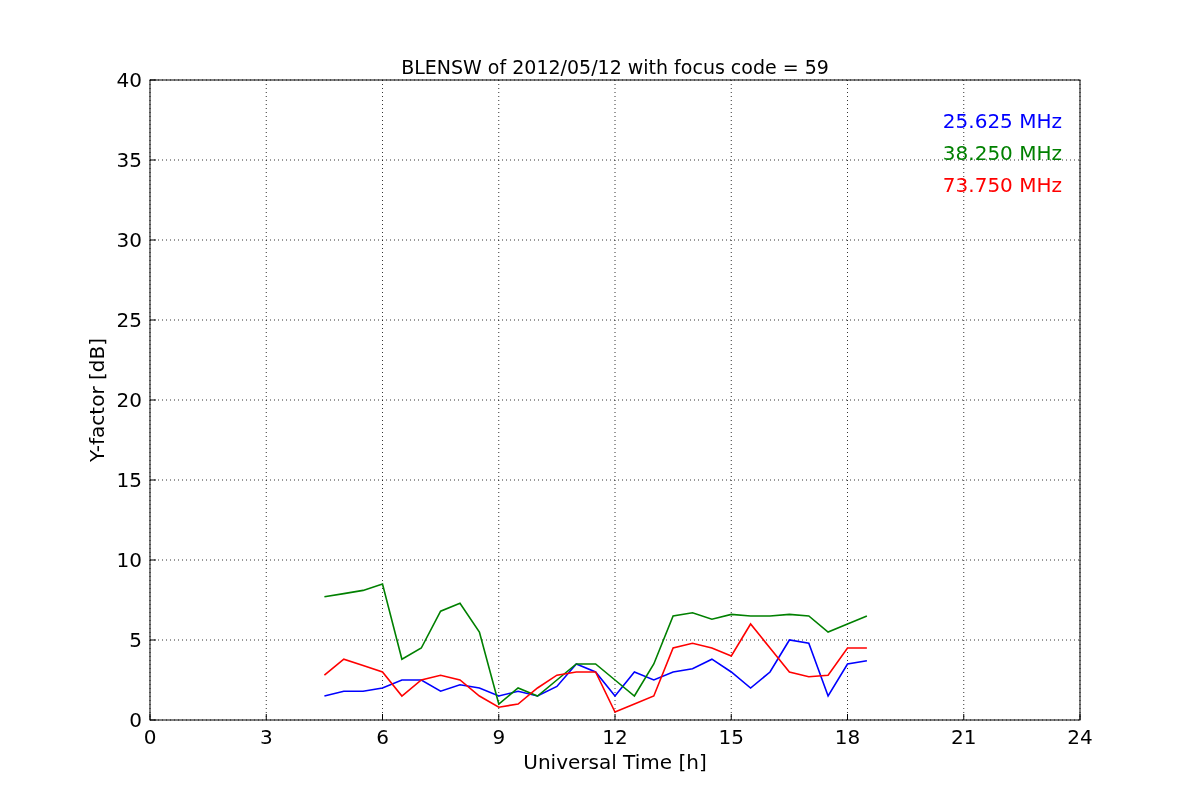  I want to click on y-axis-label: Y-factor [dB], so click(97, 400).